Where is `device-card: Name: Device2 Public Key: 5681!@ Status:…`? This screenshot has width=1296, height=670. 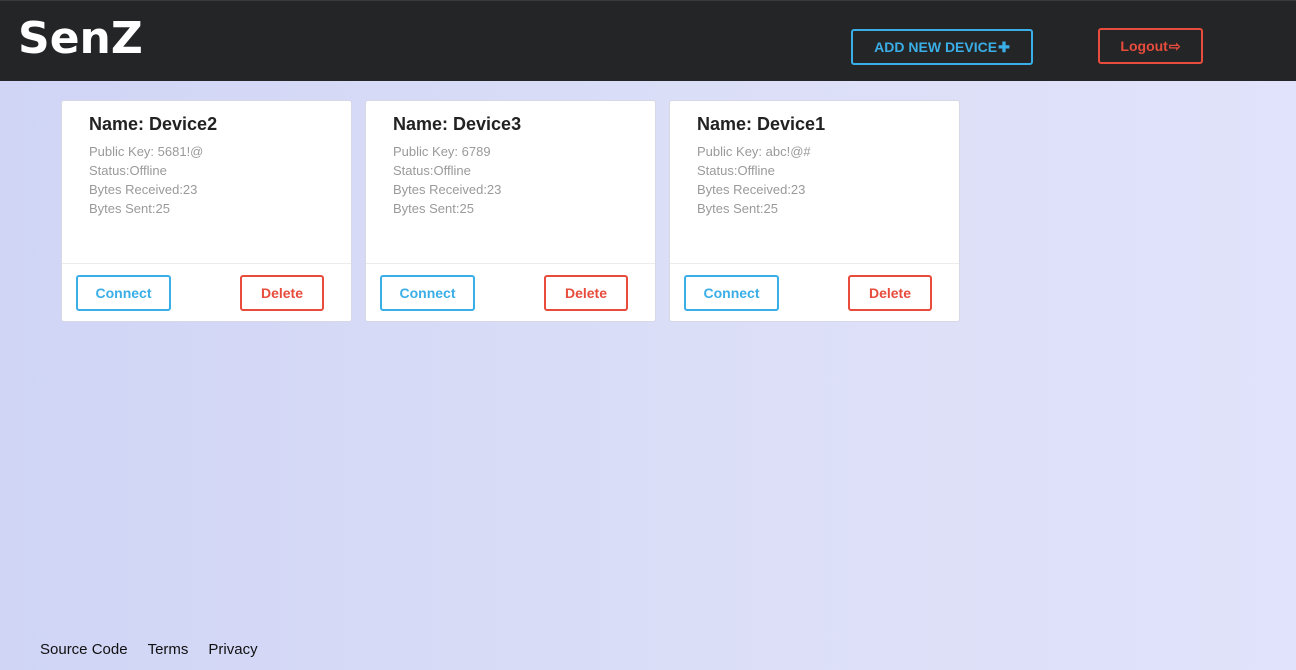 device-card: Name: Device2 Public Key: 5681!@ Status:… is located at coordinates (206, 211).